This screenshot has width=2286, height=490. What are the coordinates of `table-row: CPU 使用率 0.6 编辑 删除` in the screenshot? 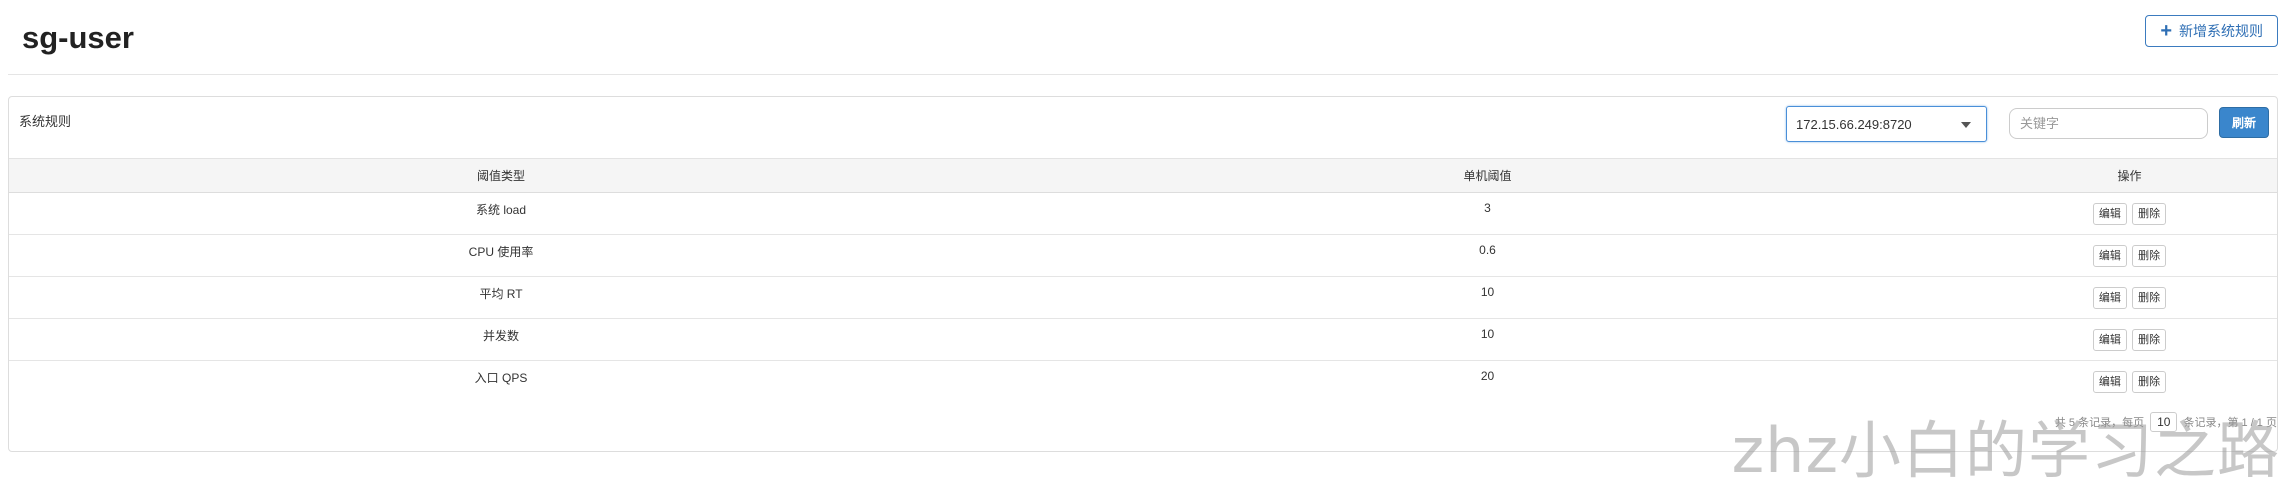 It's located at (1143, 256).